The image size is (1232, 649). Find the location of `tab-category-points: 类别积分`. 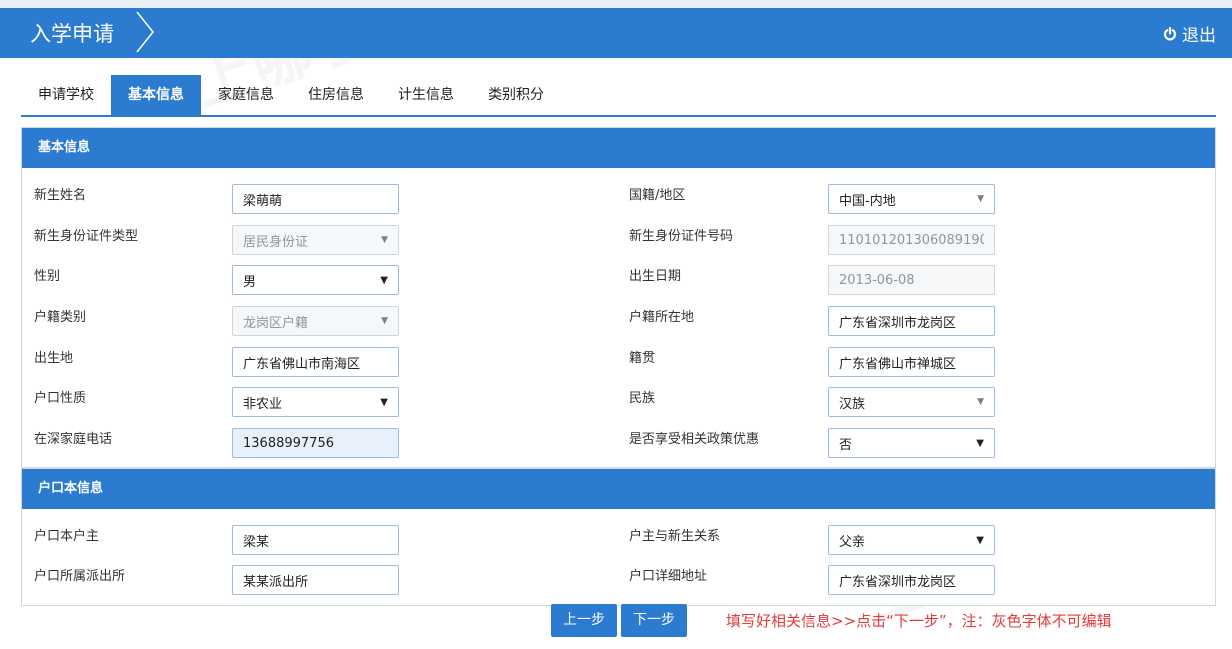

tab-category-points: 类别积分 is located at coordinates (516, 95).